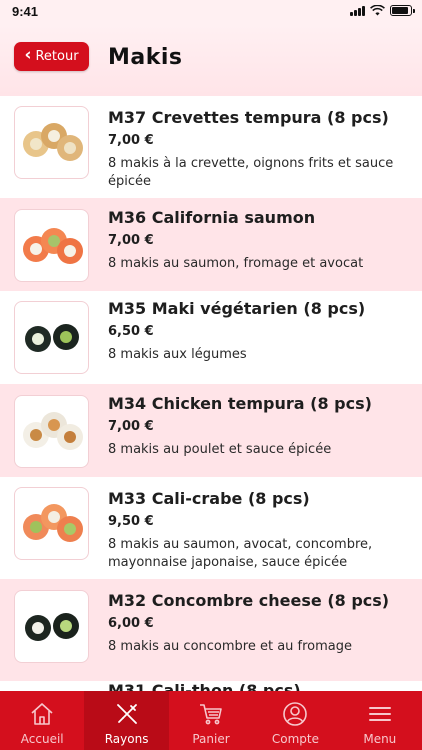 Image resolution: width=422 pixels, height=750 pixels. I want to click on item-name: M36 California saumon, so click(212, 217).